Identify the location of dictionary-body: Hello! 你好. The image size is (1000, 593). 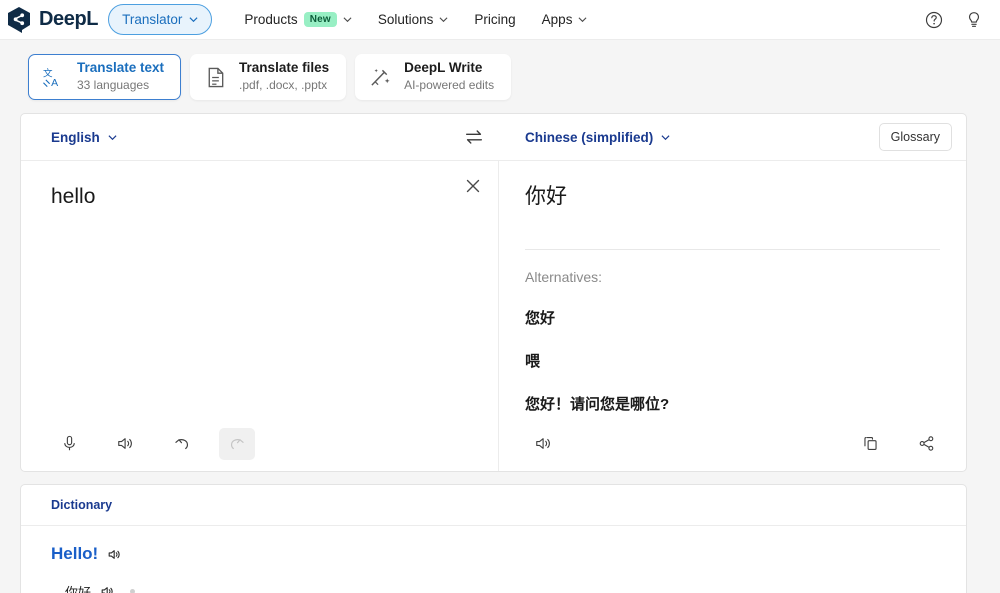
(493, 559).